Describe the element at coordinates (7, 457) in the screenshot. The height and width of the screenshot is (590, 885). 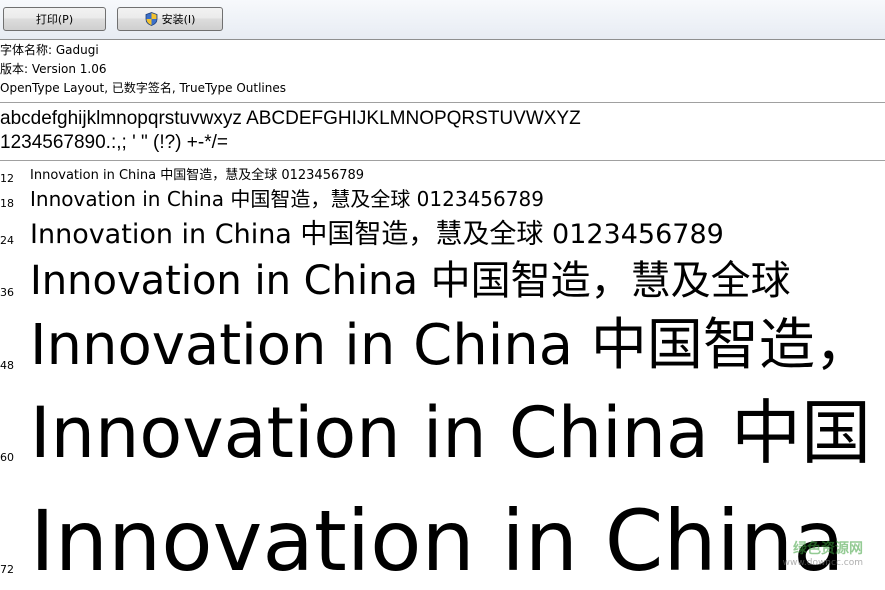
I see `size-label: 60` at that location.